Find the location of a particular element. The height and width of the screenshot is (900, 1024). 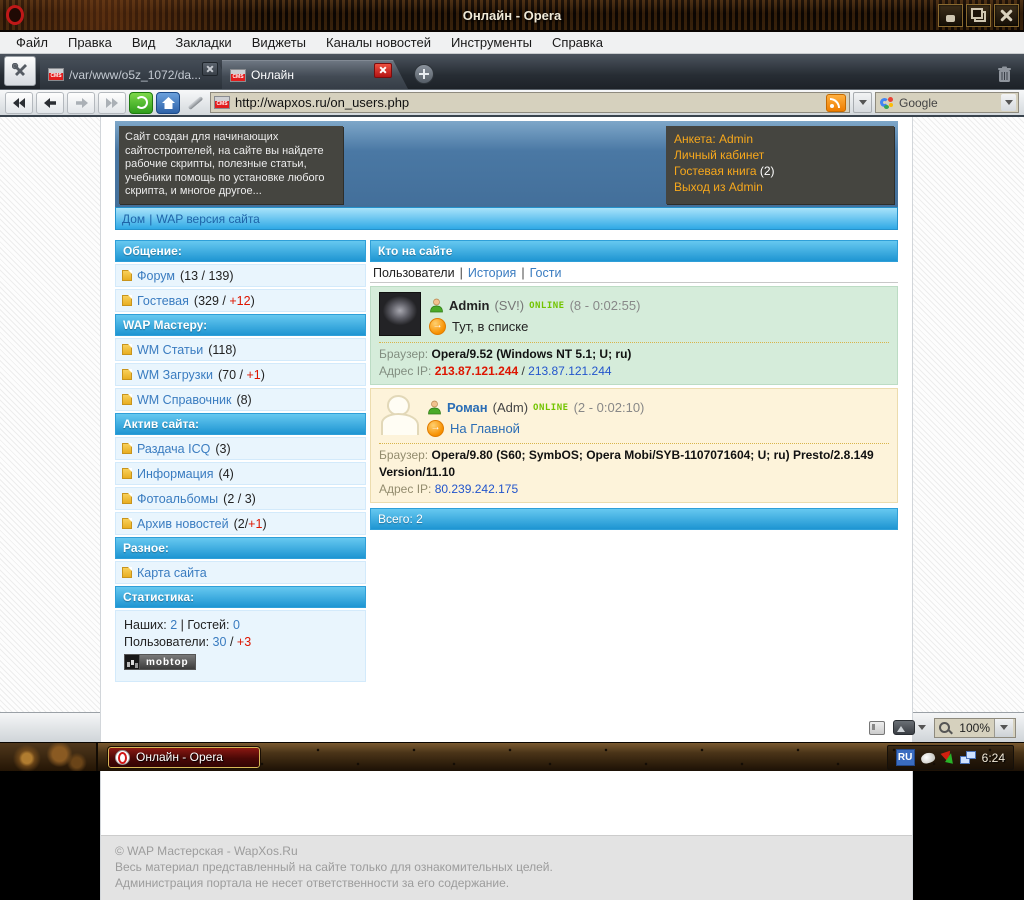

tab-guests-link: Гости is located at coordinates (546, 273).